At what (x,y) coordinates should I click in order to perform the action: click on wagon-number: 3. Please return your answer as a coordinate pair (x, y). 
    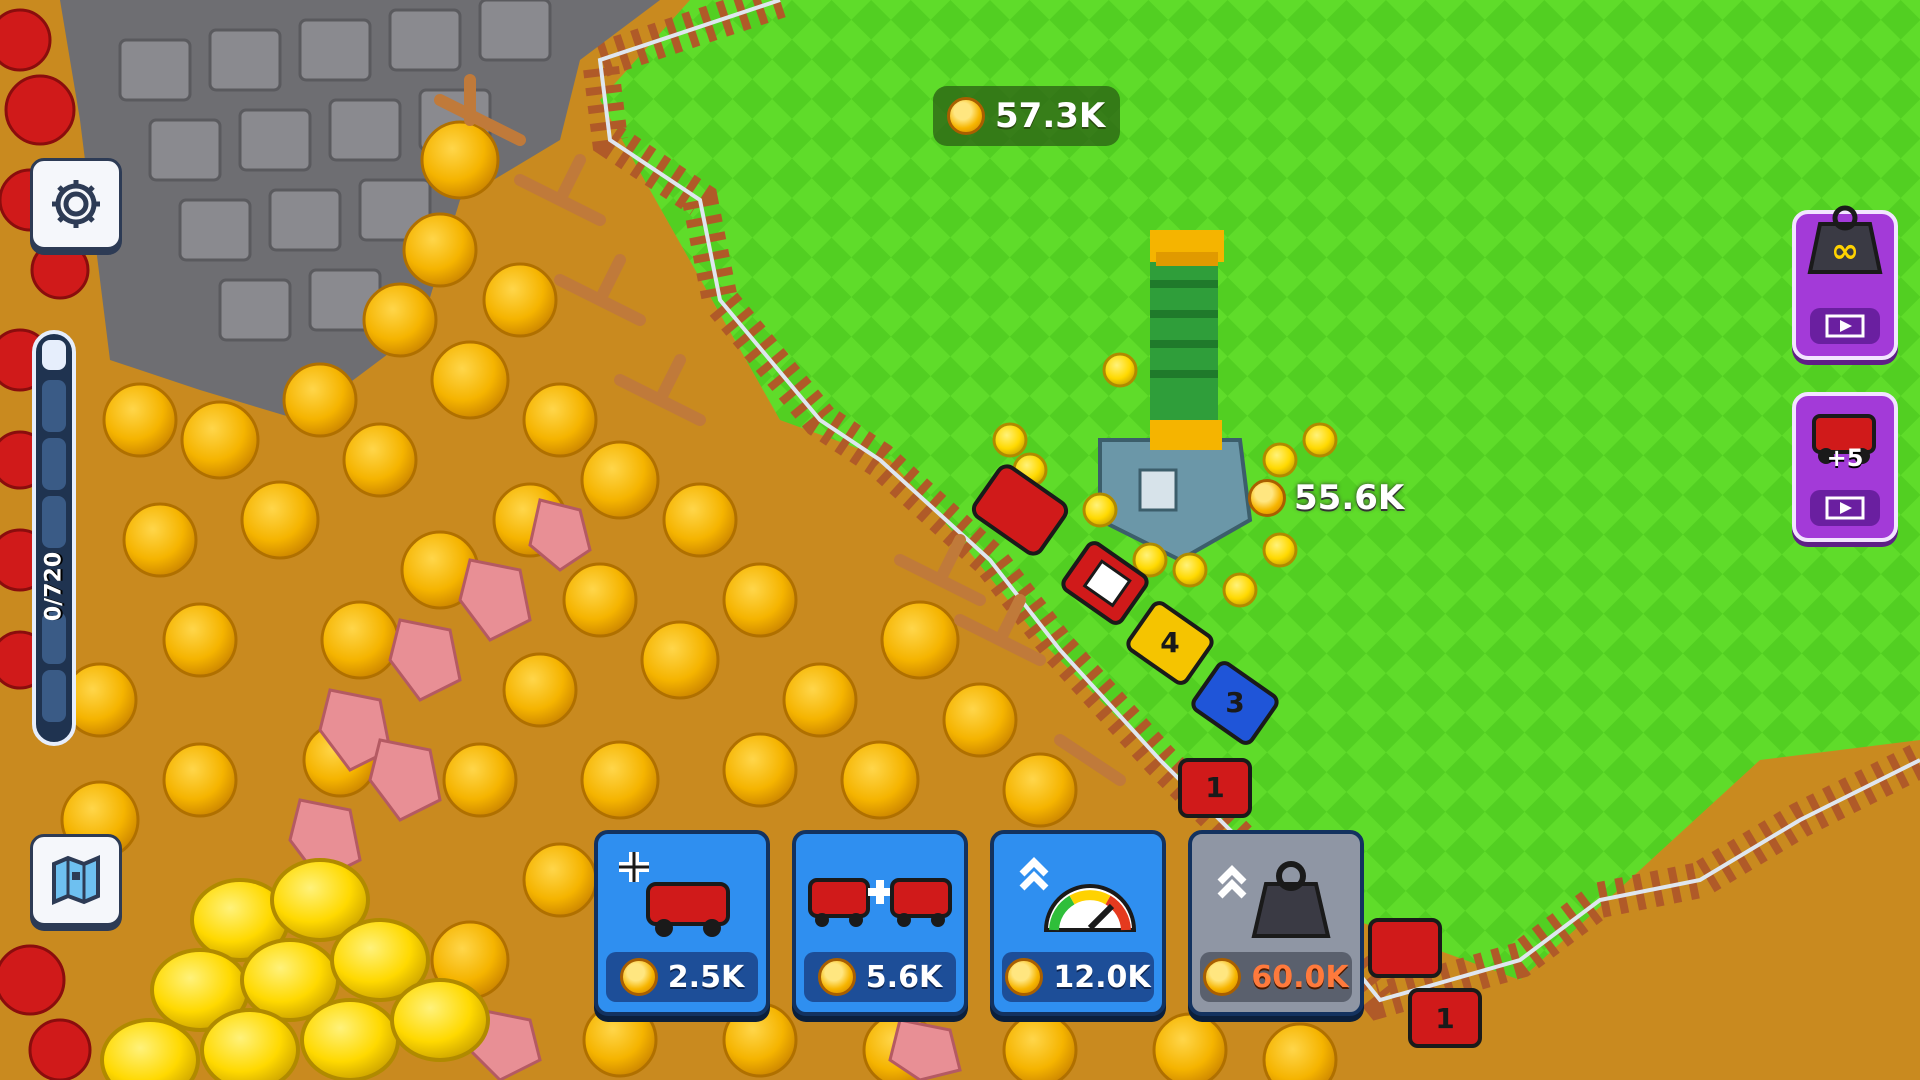
    Looking at the image, I should click on (1234, 702).